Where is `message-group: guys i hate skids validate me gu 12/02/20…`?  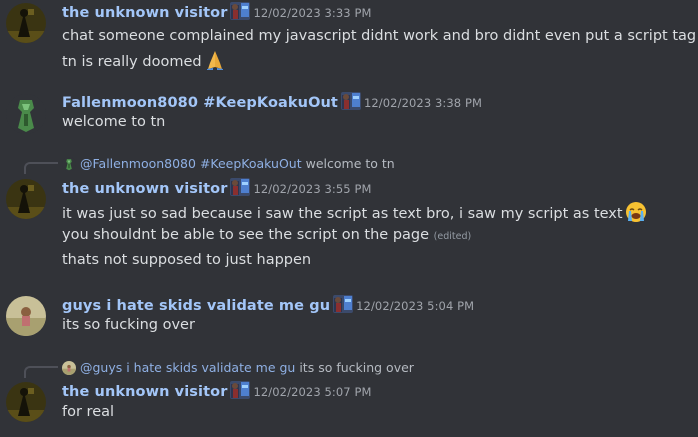
message-group: guys i hate skids validate me gu 12/02/20… is located at coordinates (349, 319).